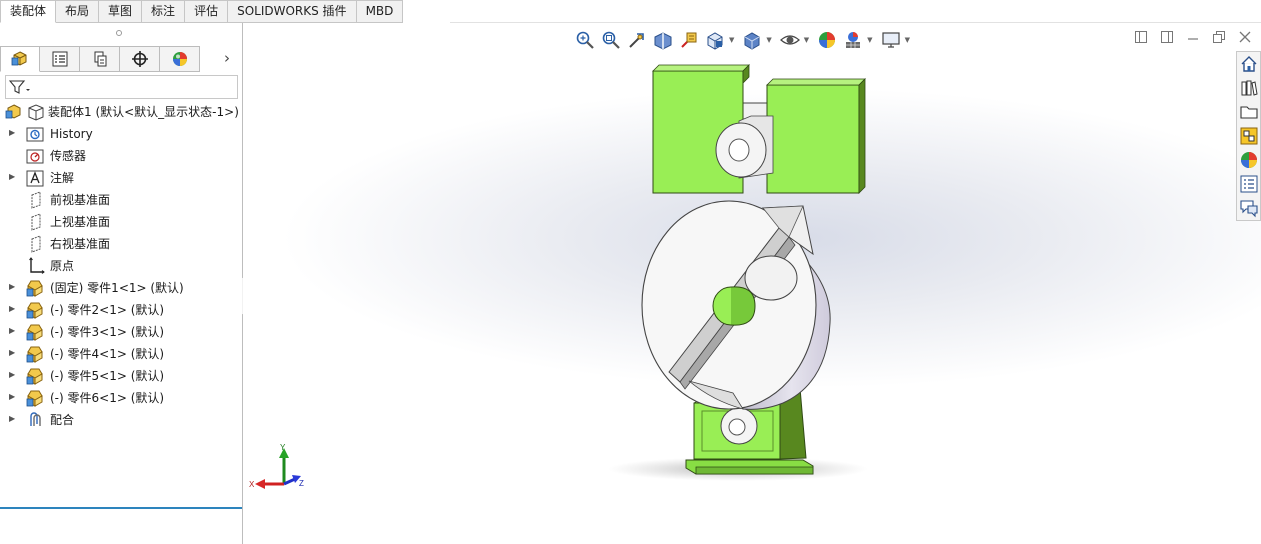 The width and height of the screenshot is (1261, 544). Describe the element at coordinates (62, 178) in the screenshot. I see `tree-item-label: 注解` at that location.